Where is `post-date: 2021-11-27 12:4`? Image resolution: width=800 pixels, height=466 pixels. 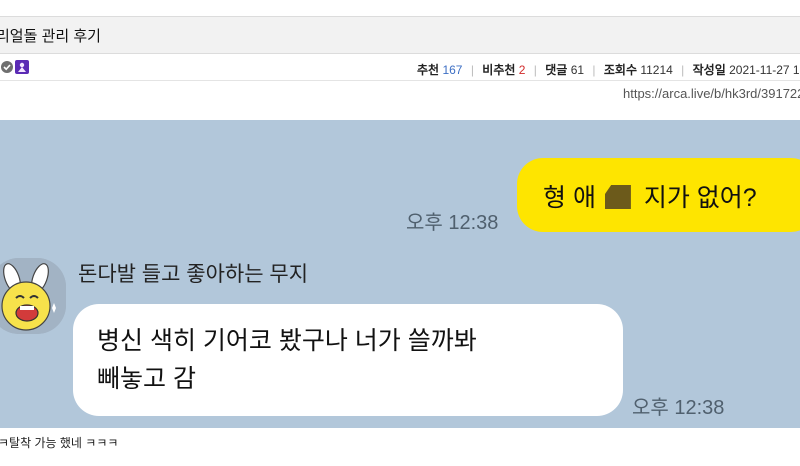
post-date: 2021-11-27 12:4 is located at coordinates (764, 70).